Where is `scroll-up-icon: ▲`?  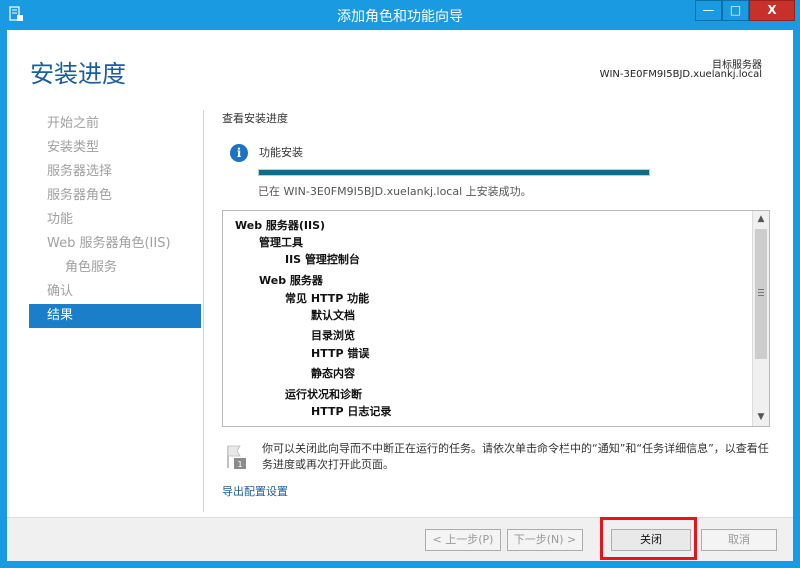
scroll-up-icon: ▲ is located at coordinates (761, 219).